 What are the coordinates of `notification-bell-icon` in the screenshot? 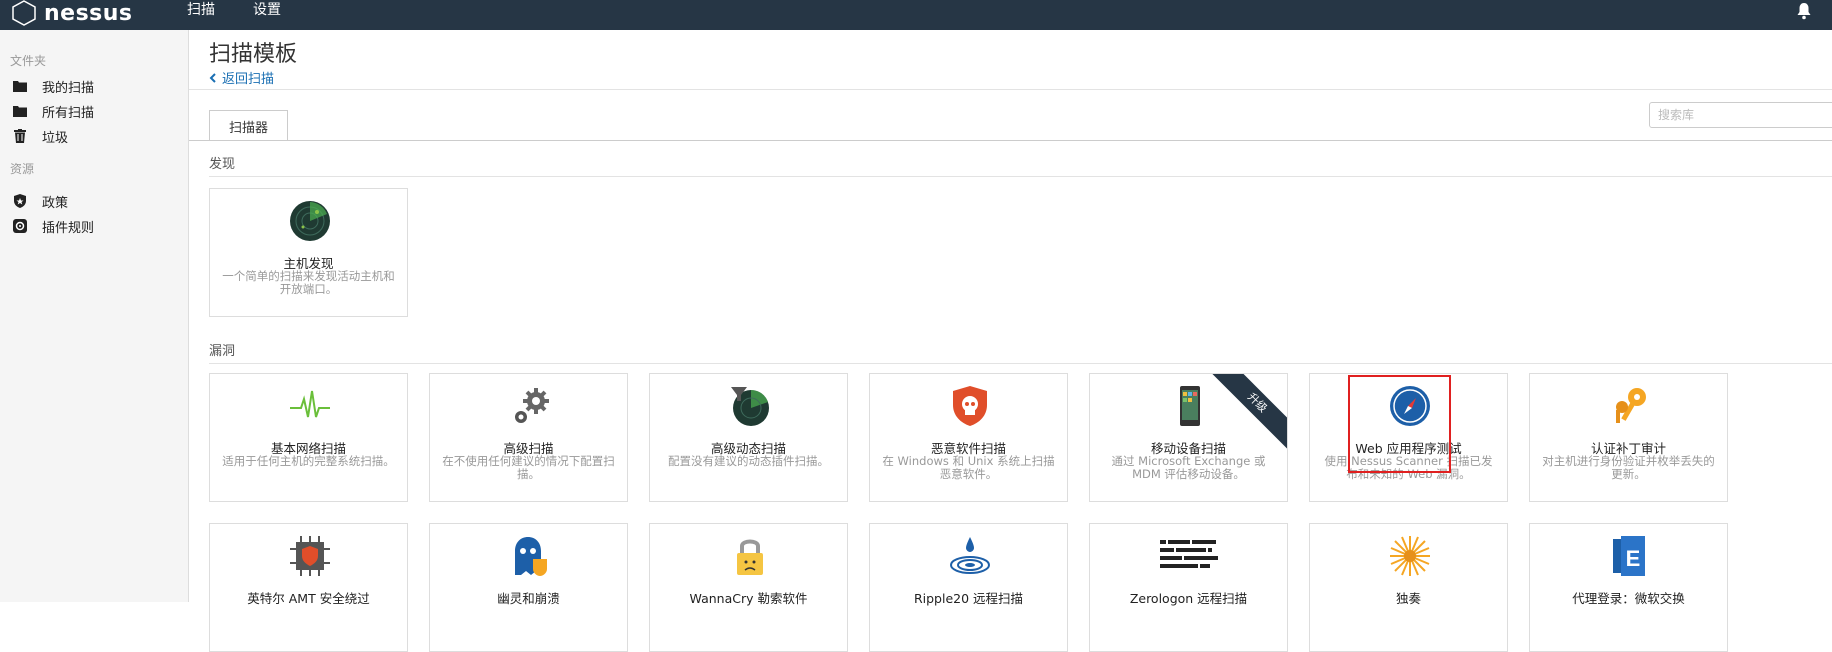 It's located at (1804, 13).